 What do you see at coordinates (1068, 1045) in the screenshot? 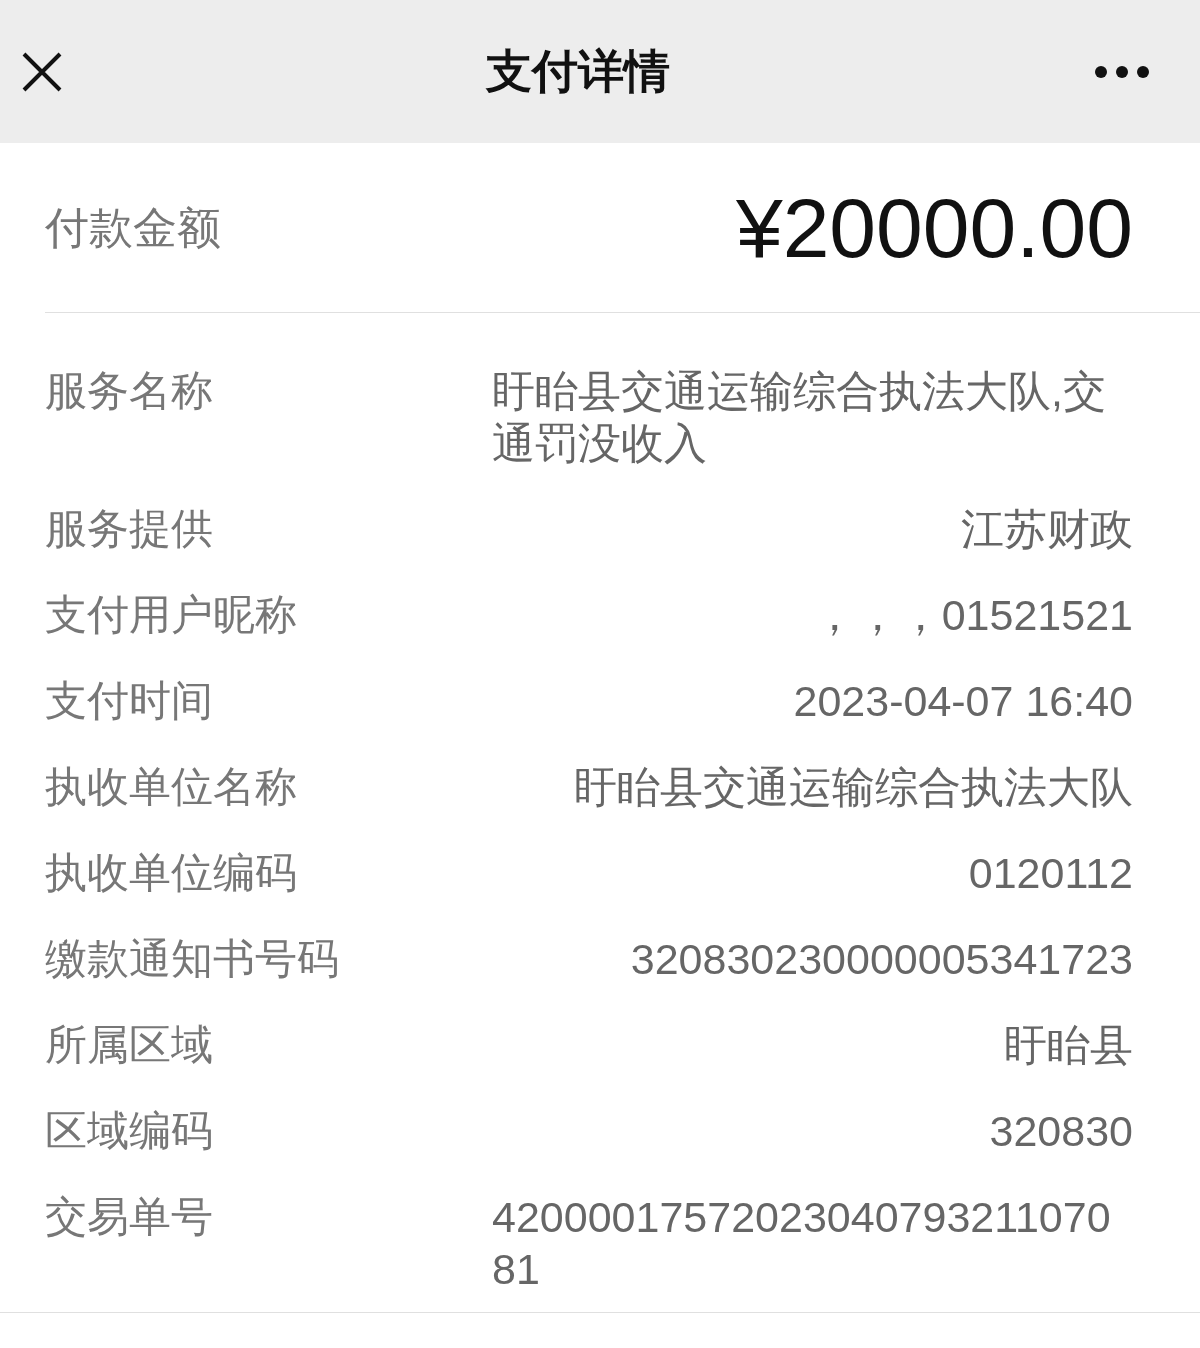
I see `detail-value: 盱眙县` at bounding box center [1068, 1045].